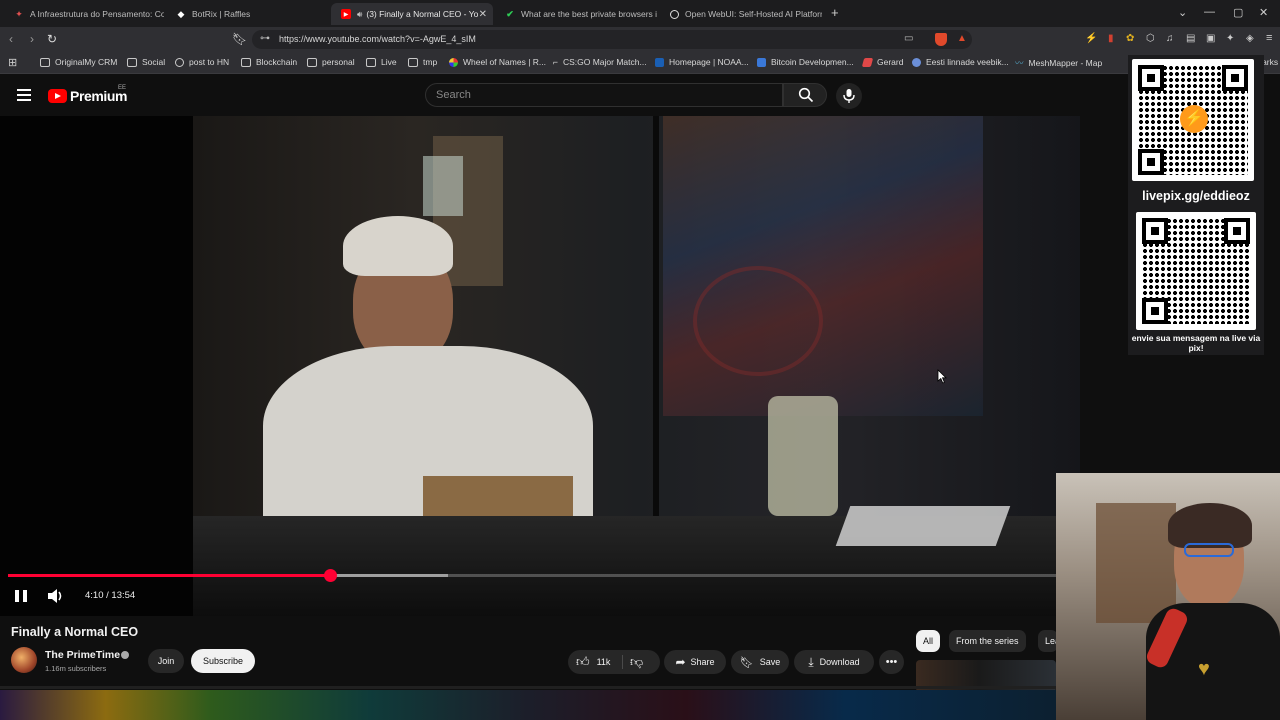 The image size is (1280, 720). What do you see at coordinates (19, 13) in the screenshot?
I see `doc-icon: ✦` at bounding box center [19, 13].